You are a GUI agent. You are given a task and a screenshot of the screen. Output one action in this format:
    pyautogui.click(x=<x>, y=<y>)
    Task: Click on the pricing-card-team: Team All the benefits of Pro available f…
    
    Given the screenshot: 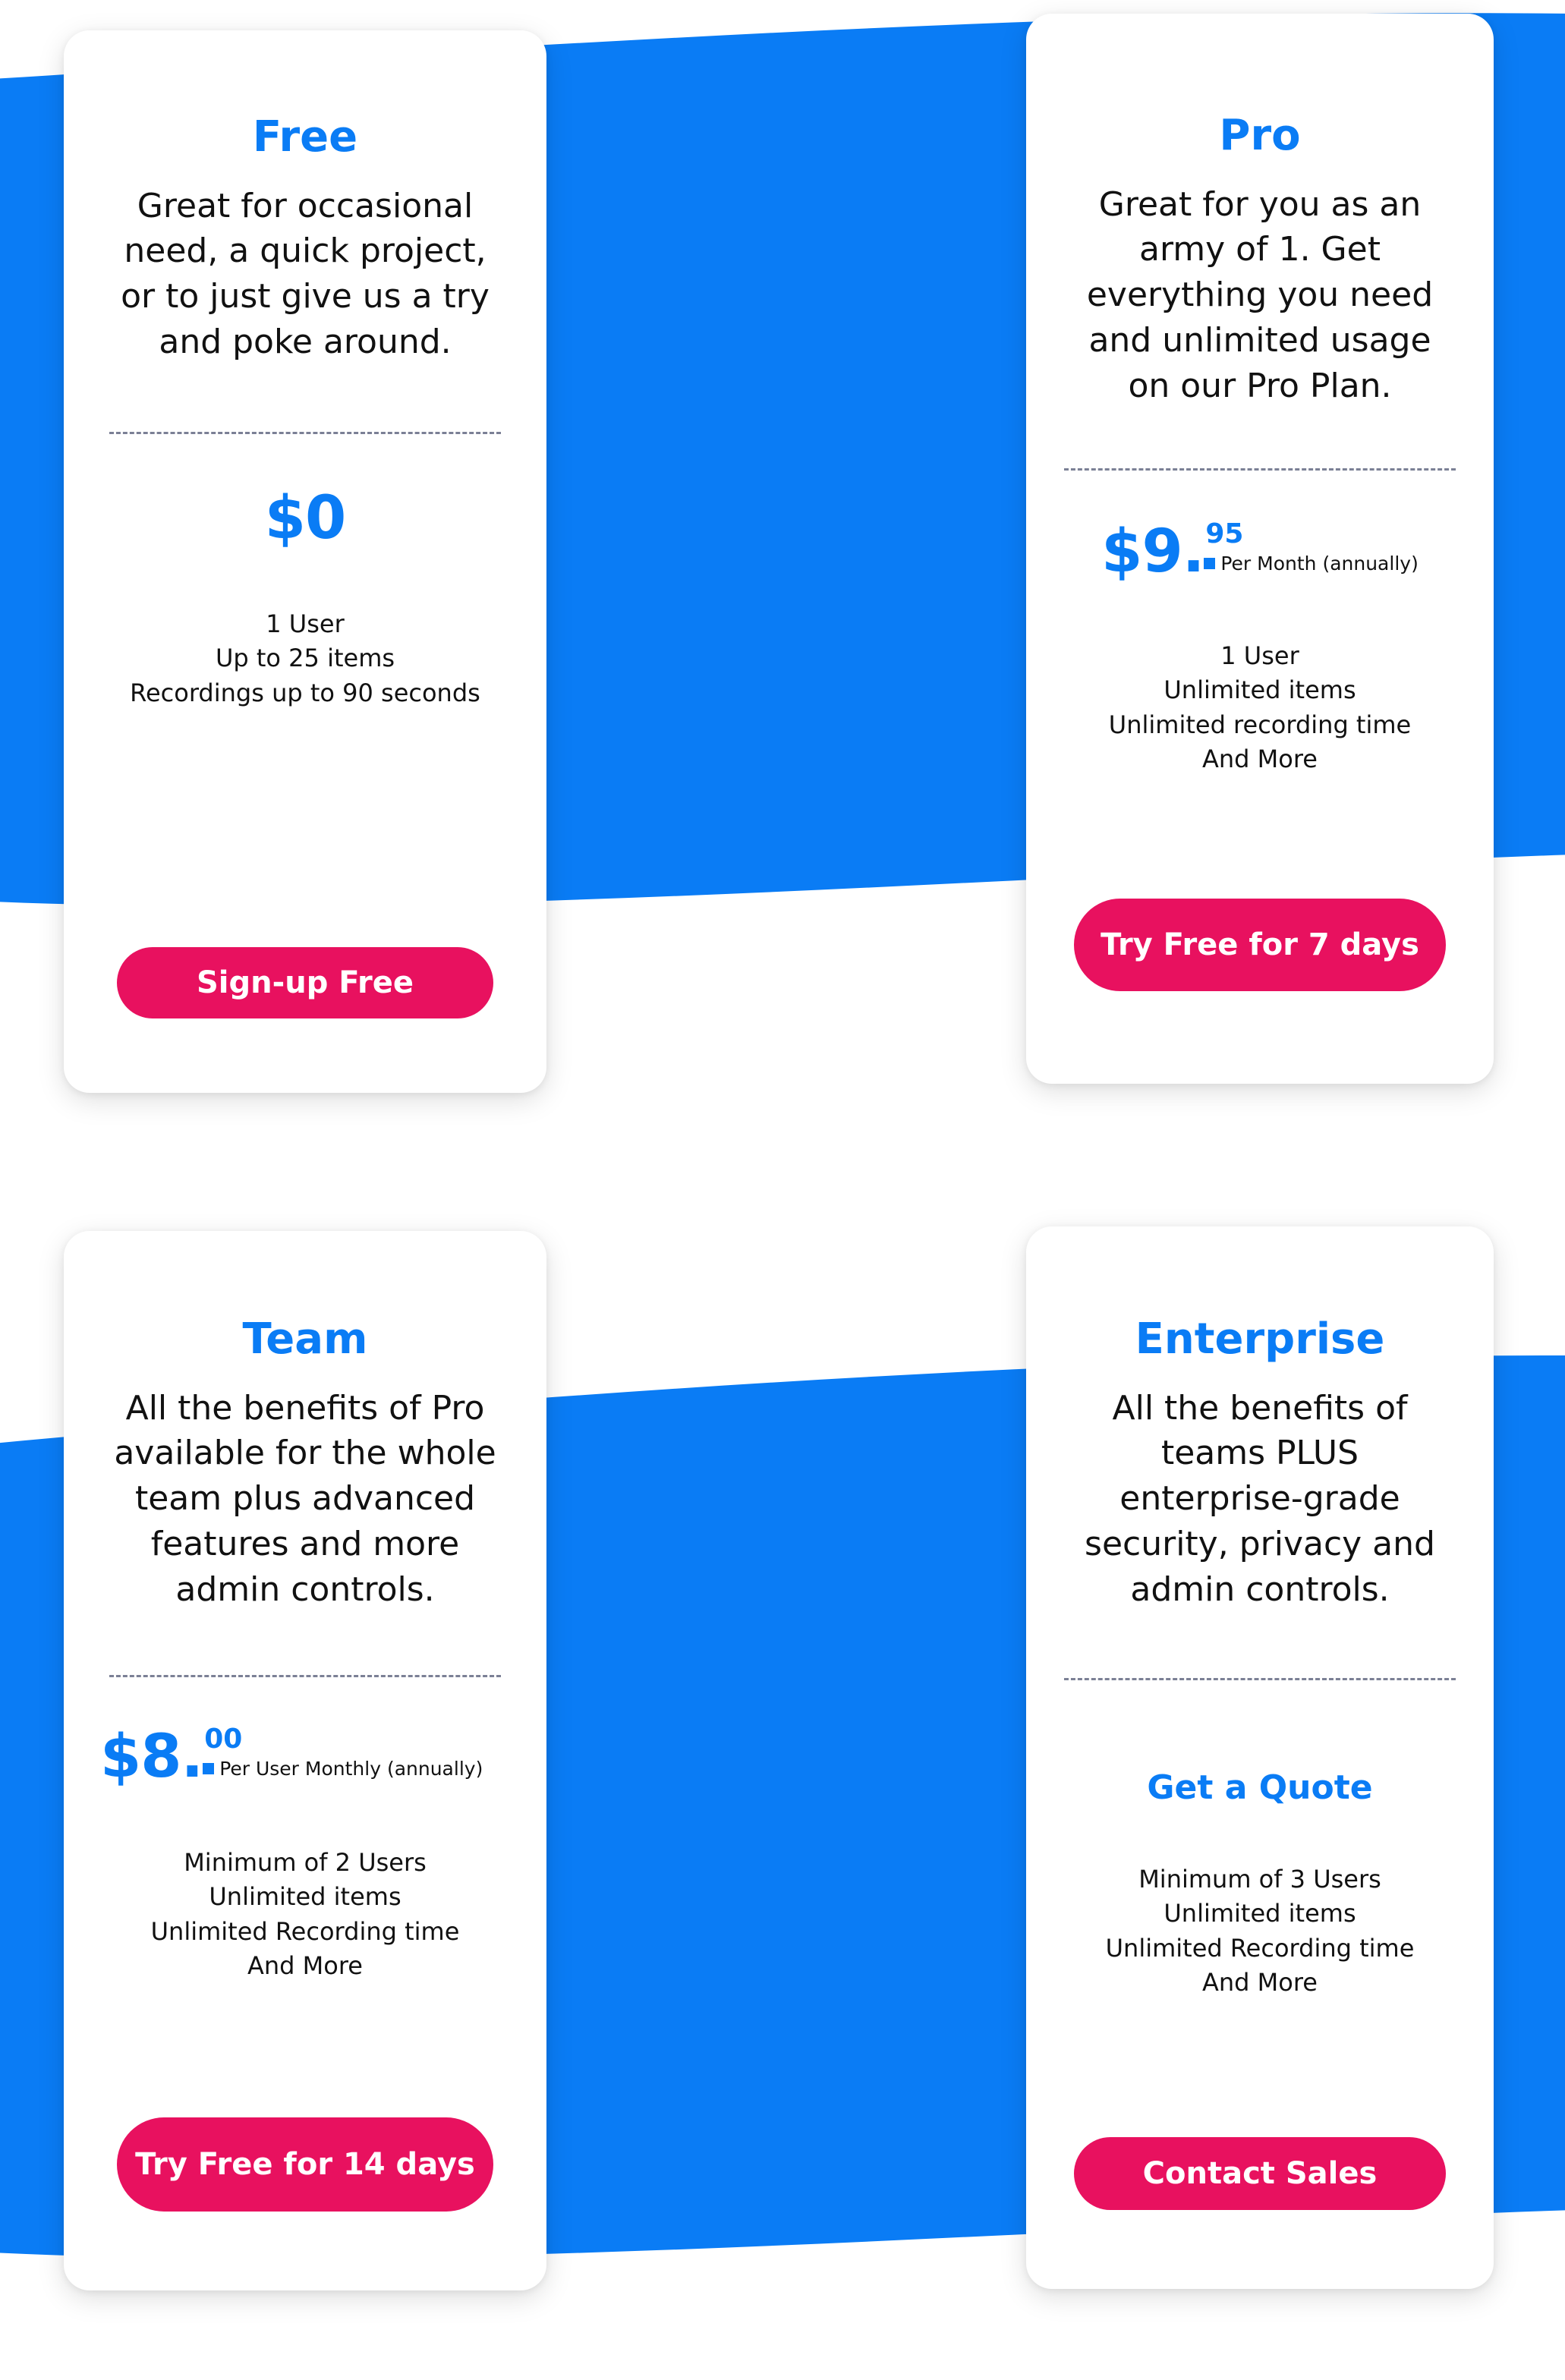 What is the action you would take?
    pyautogui.click(x=305, y=1760)
    